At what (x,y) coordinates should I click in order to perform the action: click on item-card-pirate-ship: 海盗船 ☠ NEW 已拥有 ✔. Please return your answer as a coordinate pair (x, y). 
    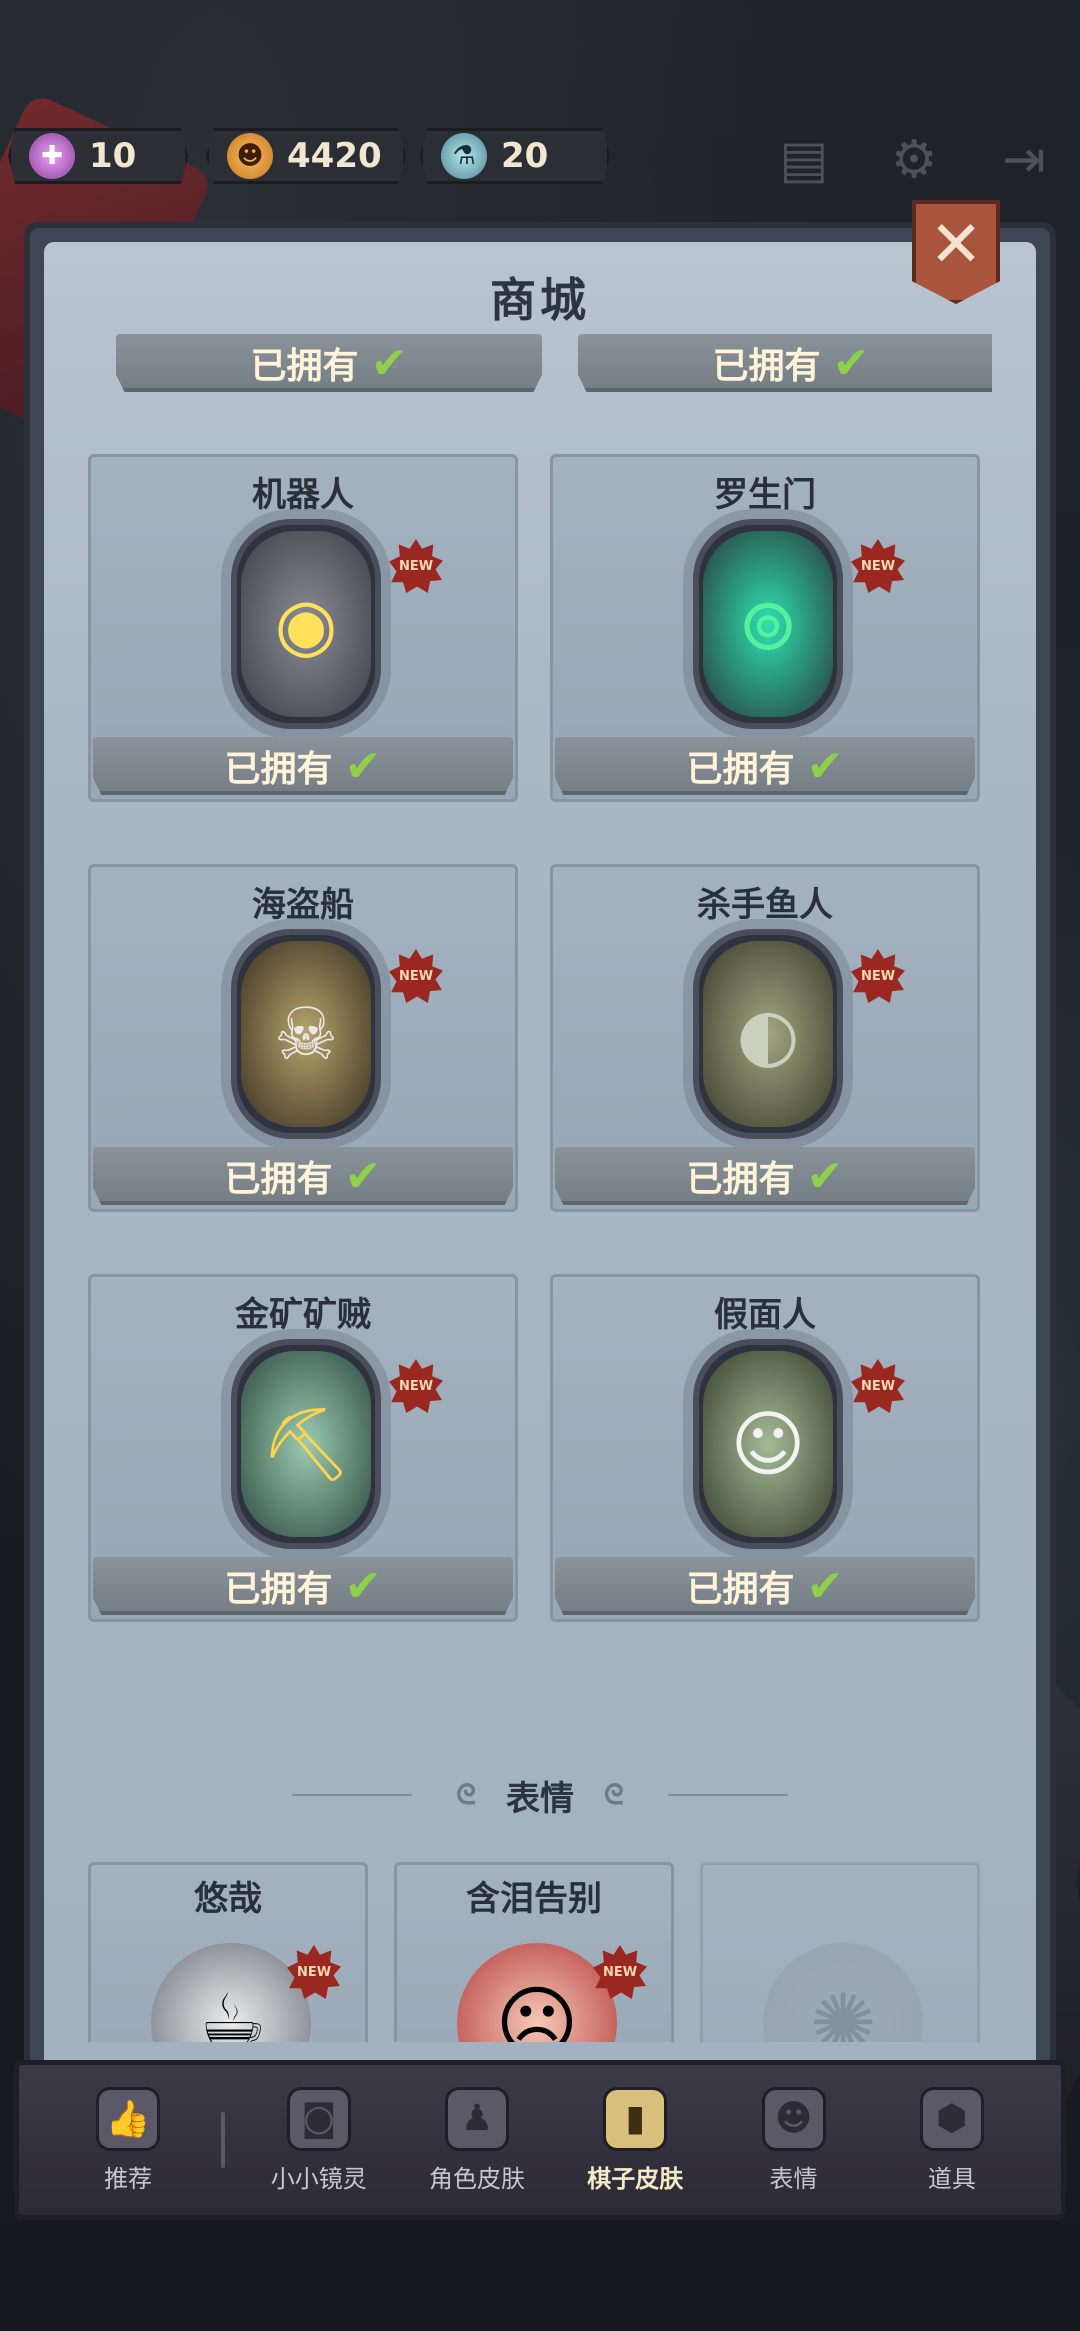
    Looking at the image, I should click on (303, 1038).